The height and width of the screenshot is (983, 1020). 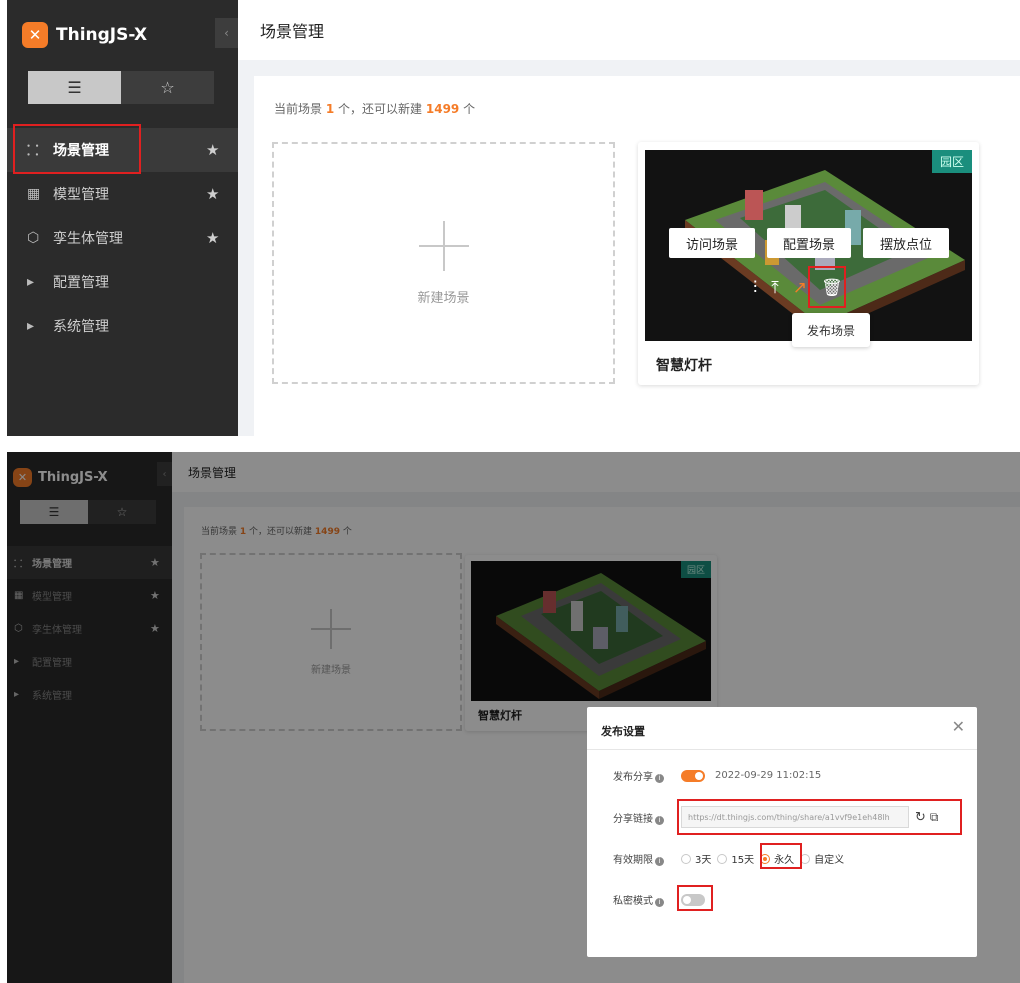 I want to click on new-scene-label: 新建场景, so click(x=443, y=298).